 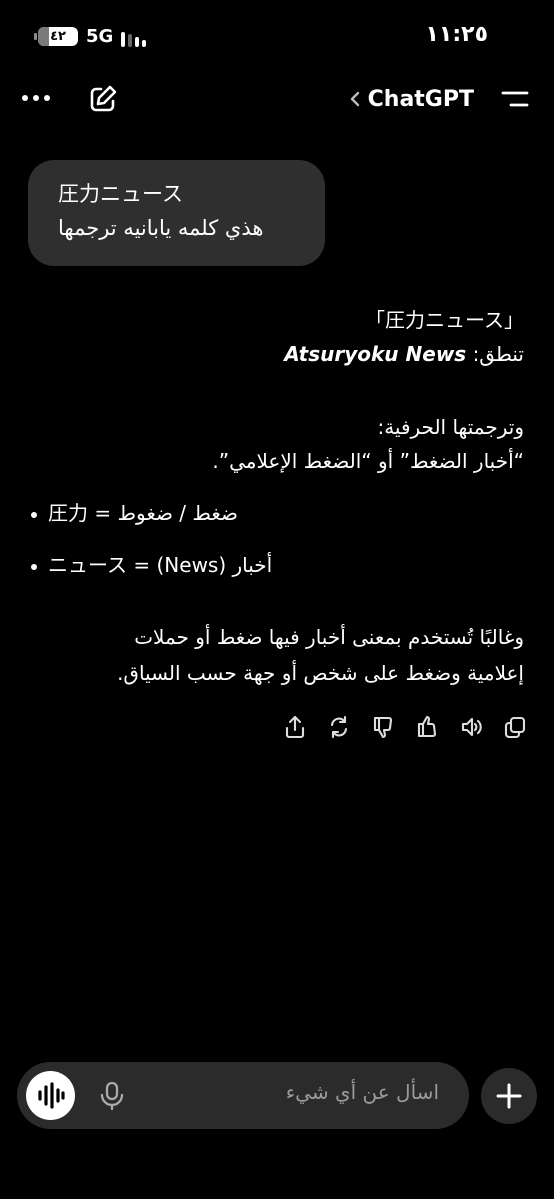 What do you see at coordinates (375, 354) in the screenshot?
I see `pronunciation-value: Atsuryoku News` at bounding box center [375, 354].